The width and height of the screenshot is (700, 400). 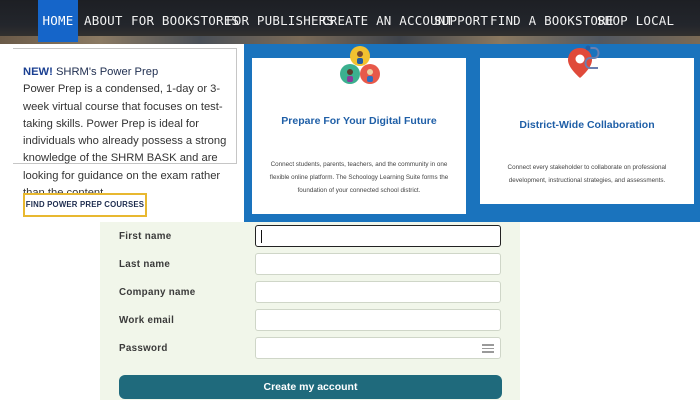 What do you see at coordinates (261, 236) in the screenshot?
I see `text-caret` at bounding box center [261, 236].